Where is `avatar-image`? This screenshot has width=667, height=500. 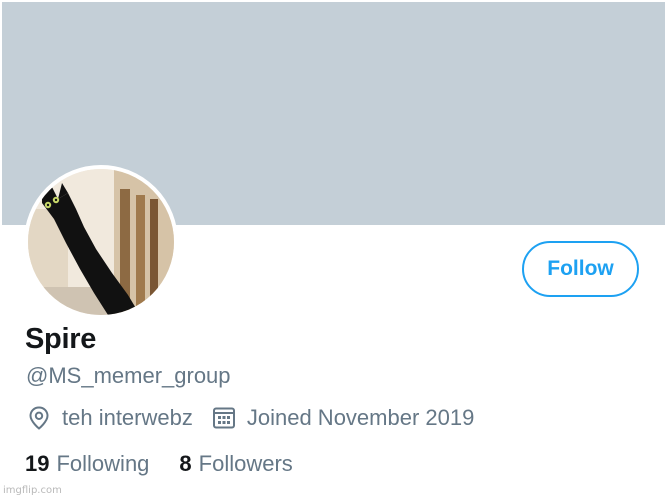 avatar-image is located at coordinates (101, 242).